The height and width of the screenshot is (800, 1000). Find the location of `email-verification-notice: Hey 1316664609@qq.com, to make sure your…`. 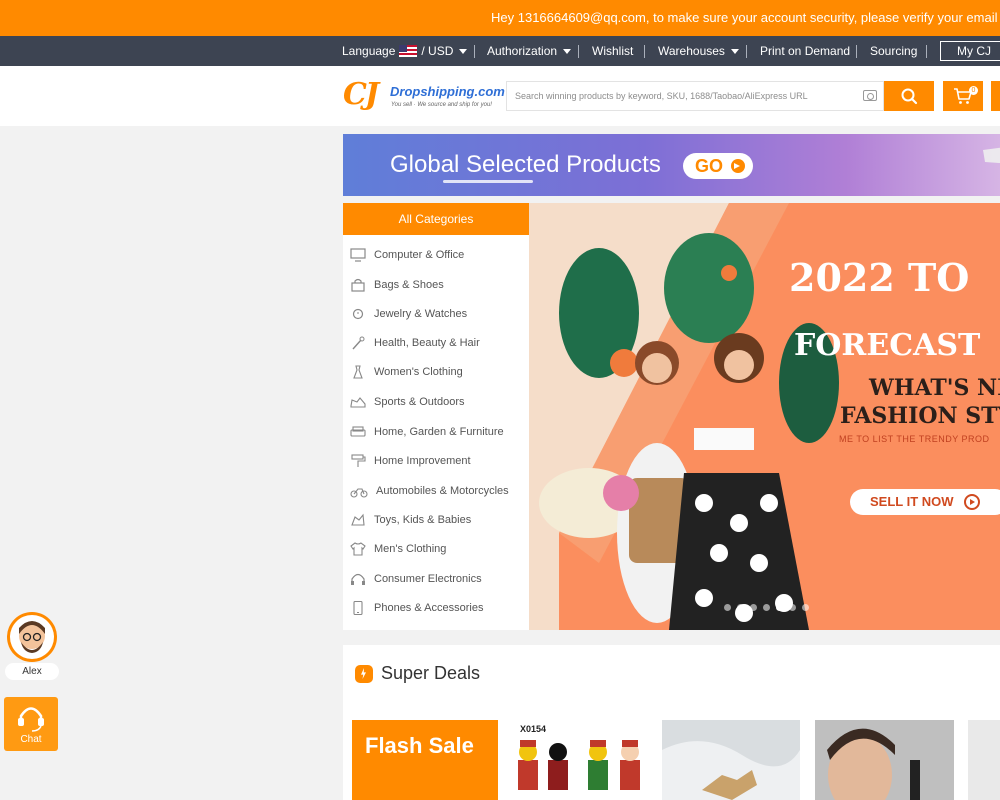

email-verification-notice: Hey 1316664609@qq.com, to make sure your… is located at coordinates (500, 18).